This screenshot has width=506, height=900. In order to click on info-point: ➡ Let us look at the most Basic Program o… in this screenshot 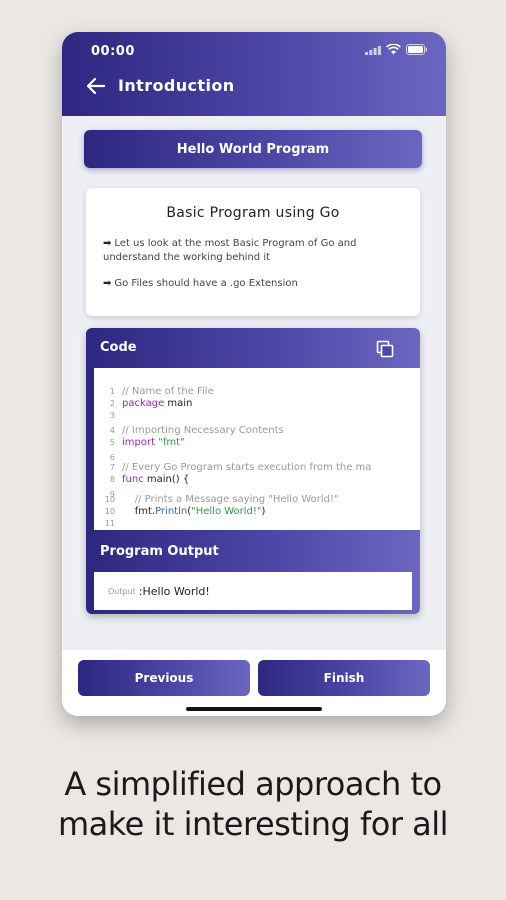, I will do `click(230, 250)`.